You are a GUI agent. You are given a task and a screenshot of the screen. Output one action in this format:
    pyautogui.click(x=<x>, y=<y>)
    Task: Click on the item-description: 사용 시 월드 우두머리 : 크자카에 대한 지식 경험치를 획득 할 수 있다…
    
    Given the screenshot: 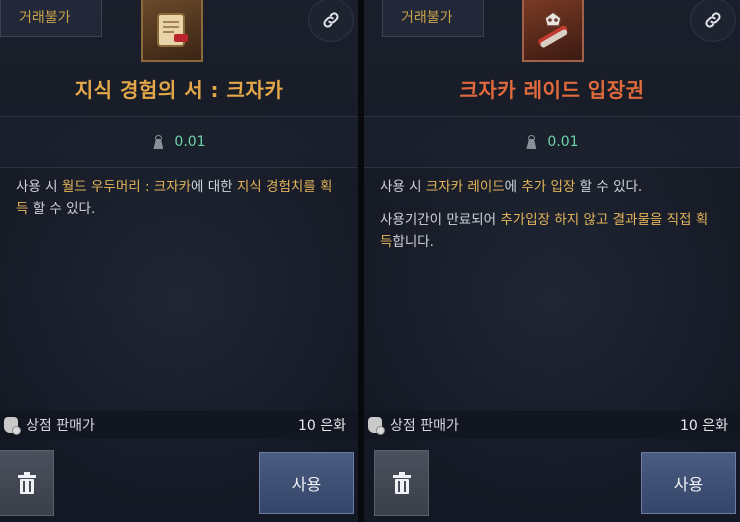 What is the action you would take?
    pyautogui.click(x=177, y=203)
    